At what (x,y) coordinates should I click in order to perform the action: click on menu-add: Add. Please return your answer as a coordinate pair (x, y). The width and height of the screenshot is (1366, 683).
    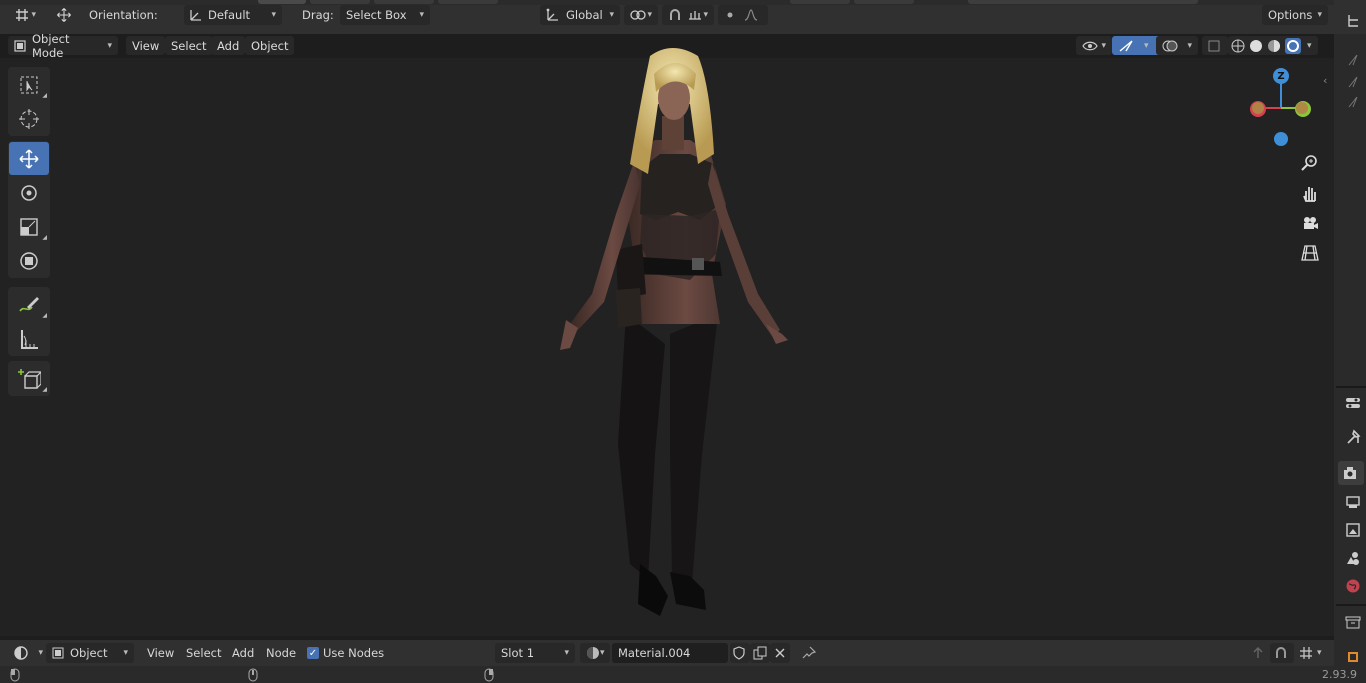
    Looking at the image, I should click on (228, 45).